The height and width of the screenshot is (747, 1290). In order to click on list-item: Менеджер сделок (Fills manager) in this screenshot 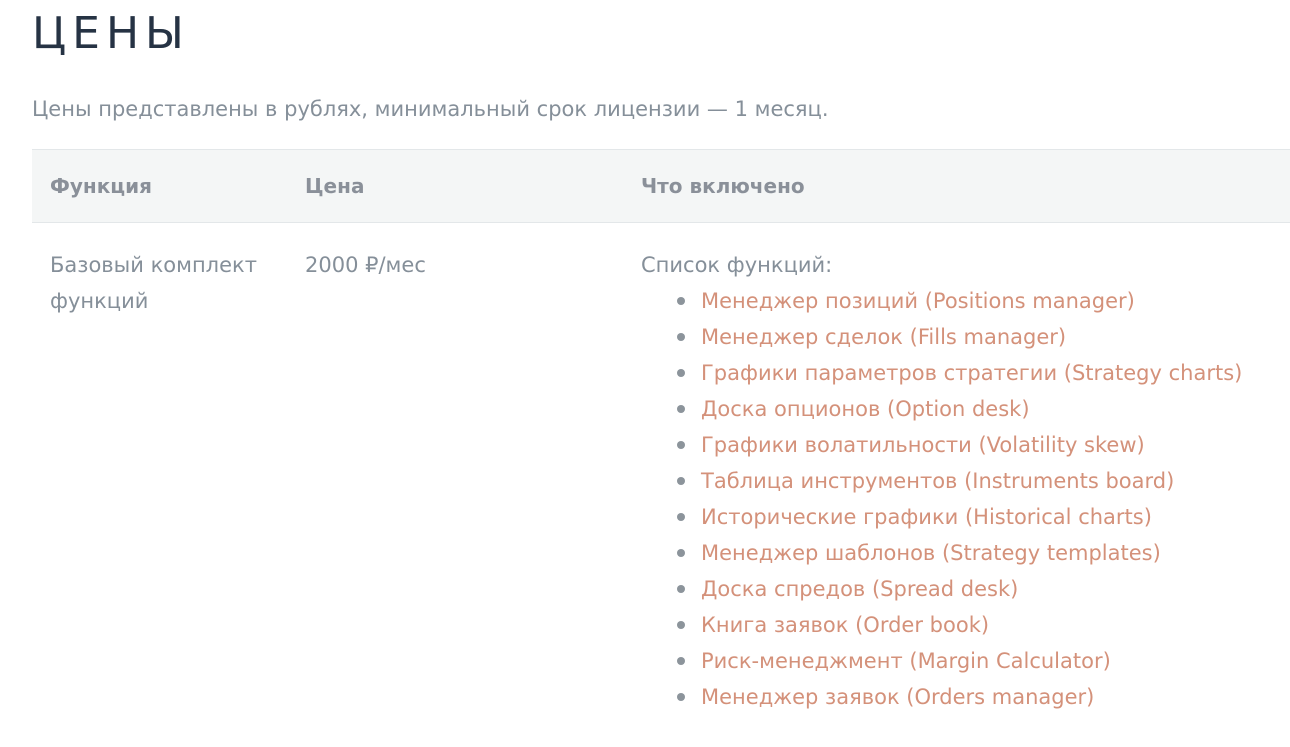, I will do `click(983, 337)`.